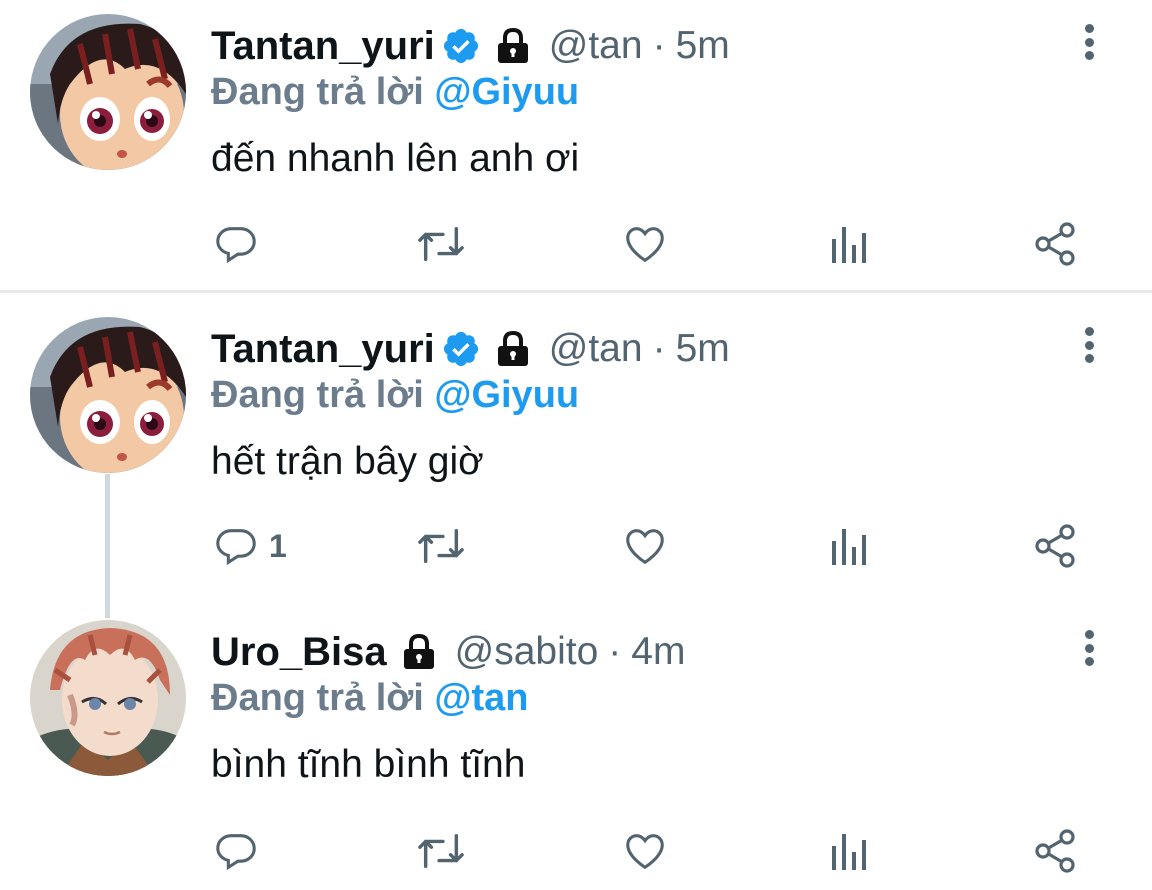  Describe the element at coordinates (347, 461) in the screenshot. I see `tweet-text: hết trận bây giờ` at that location.